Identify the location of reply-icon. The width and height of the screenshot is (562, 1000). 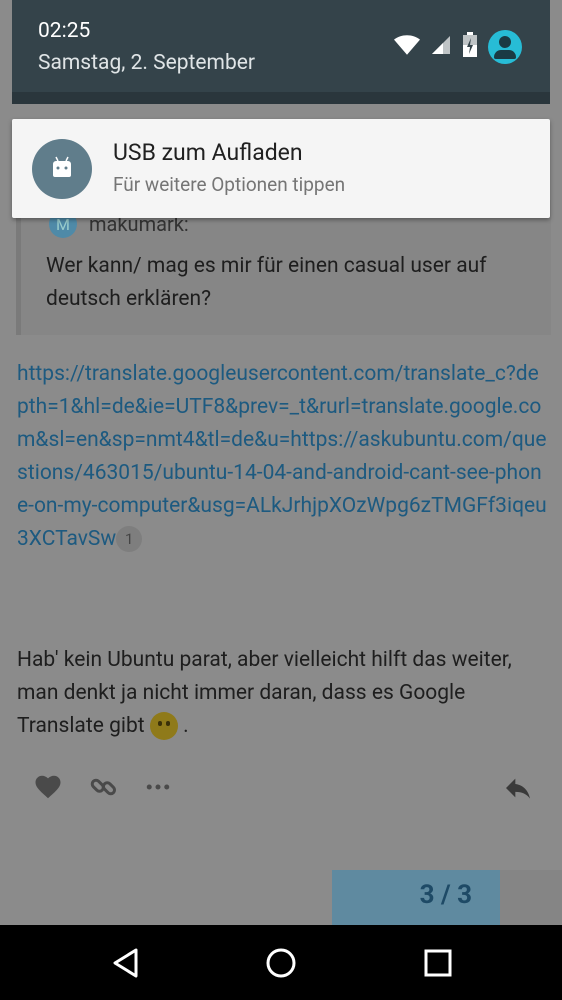
(518, 790).